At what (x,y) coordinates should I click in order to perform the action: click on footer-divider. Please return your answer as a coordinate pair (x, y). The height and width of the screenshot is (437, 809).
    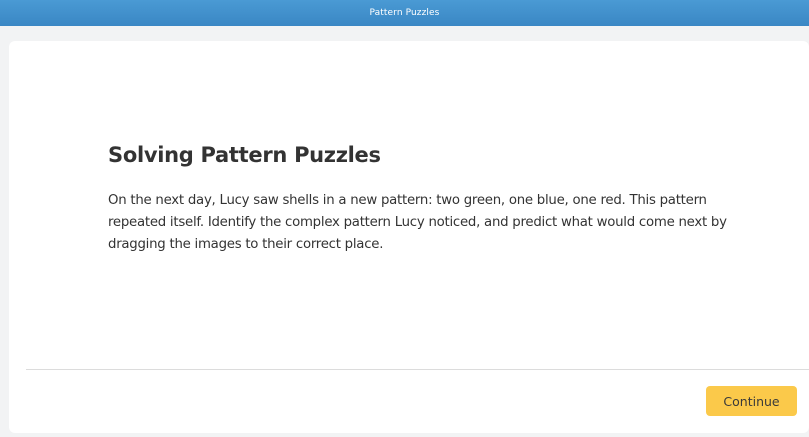
    Looking at the image, I should click on (417, 369).